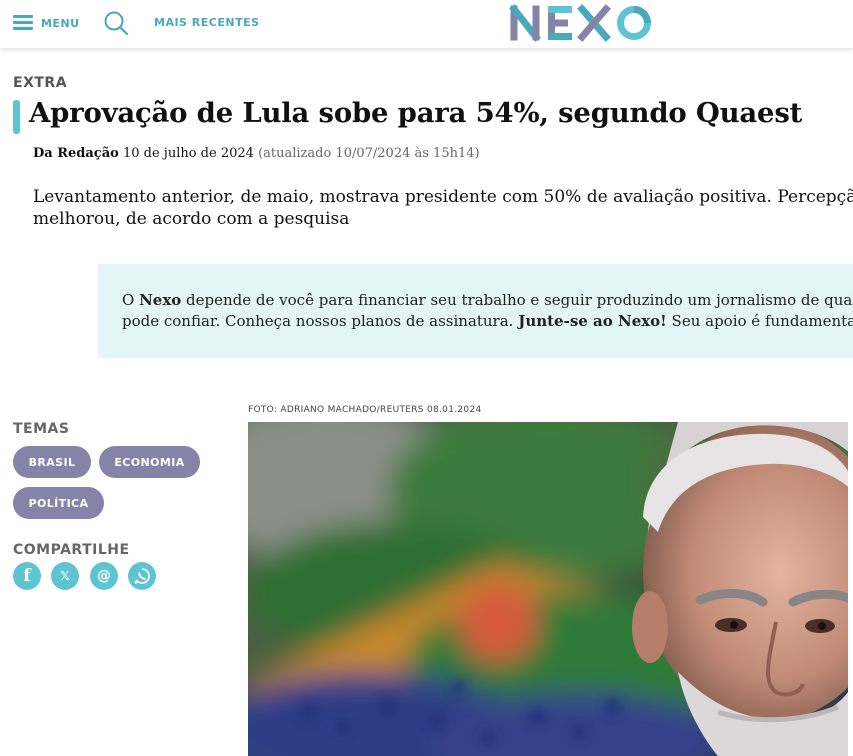 This screenshot has width=853, height=756. I want to click on menu-icon, so click(23, 23).